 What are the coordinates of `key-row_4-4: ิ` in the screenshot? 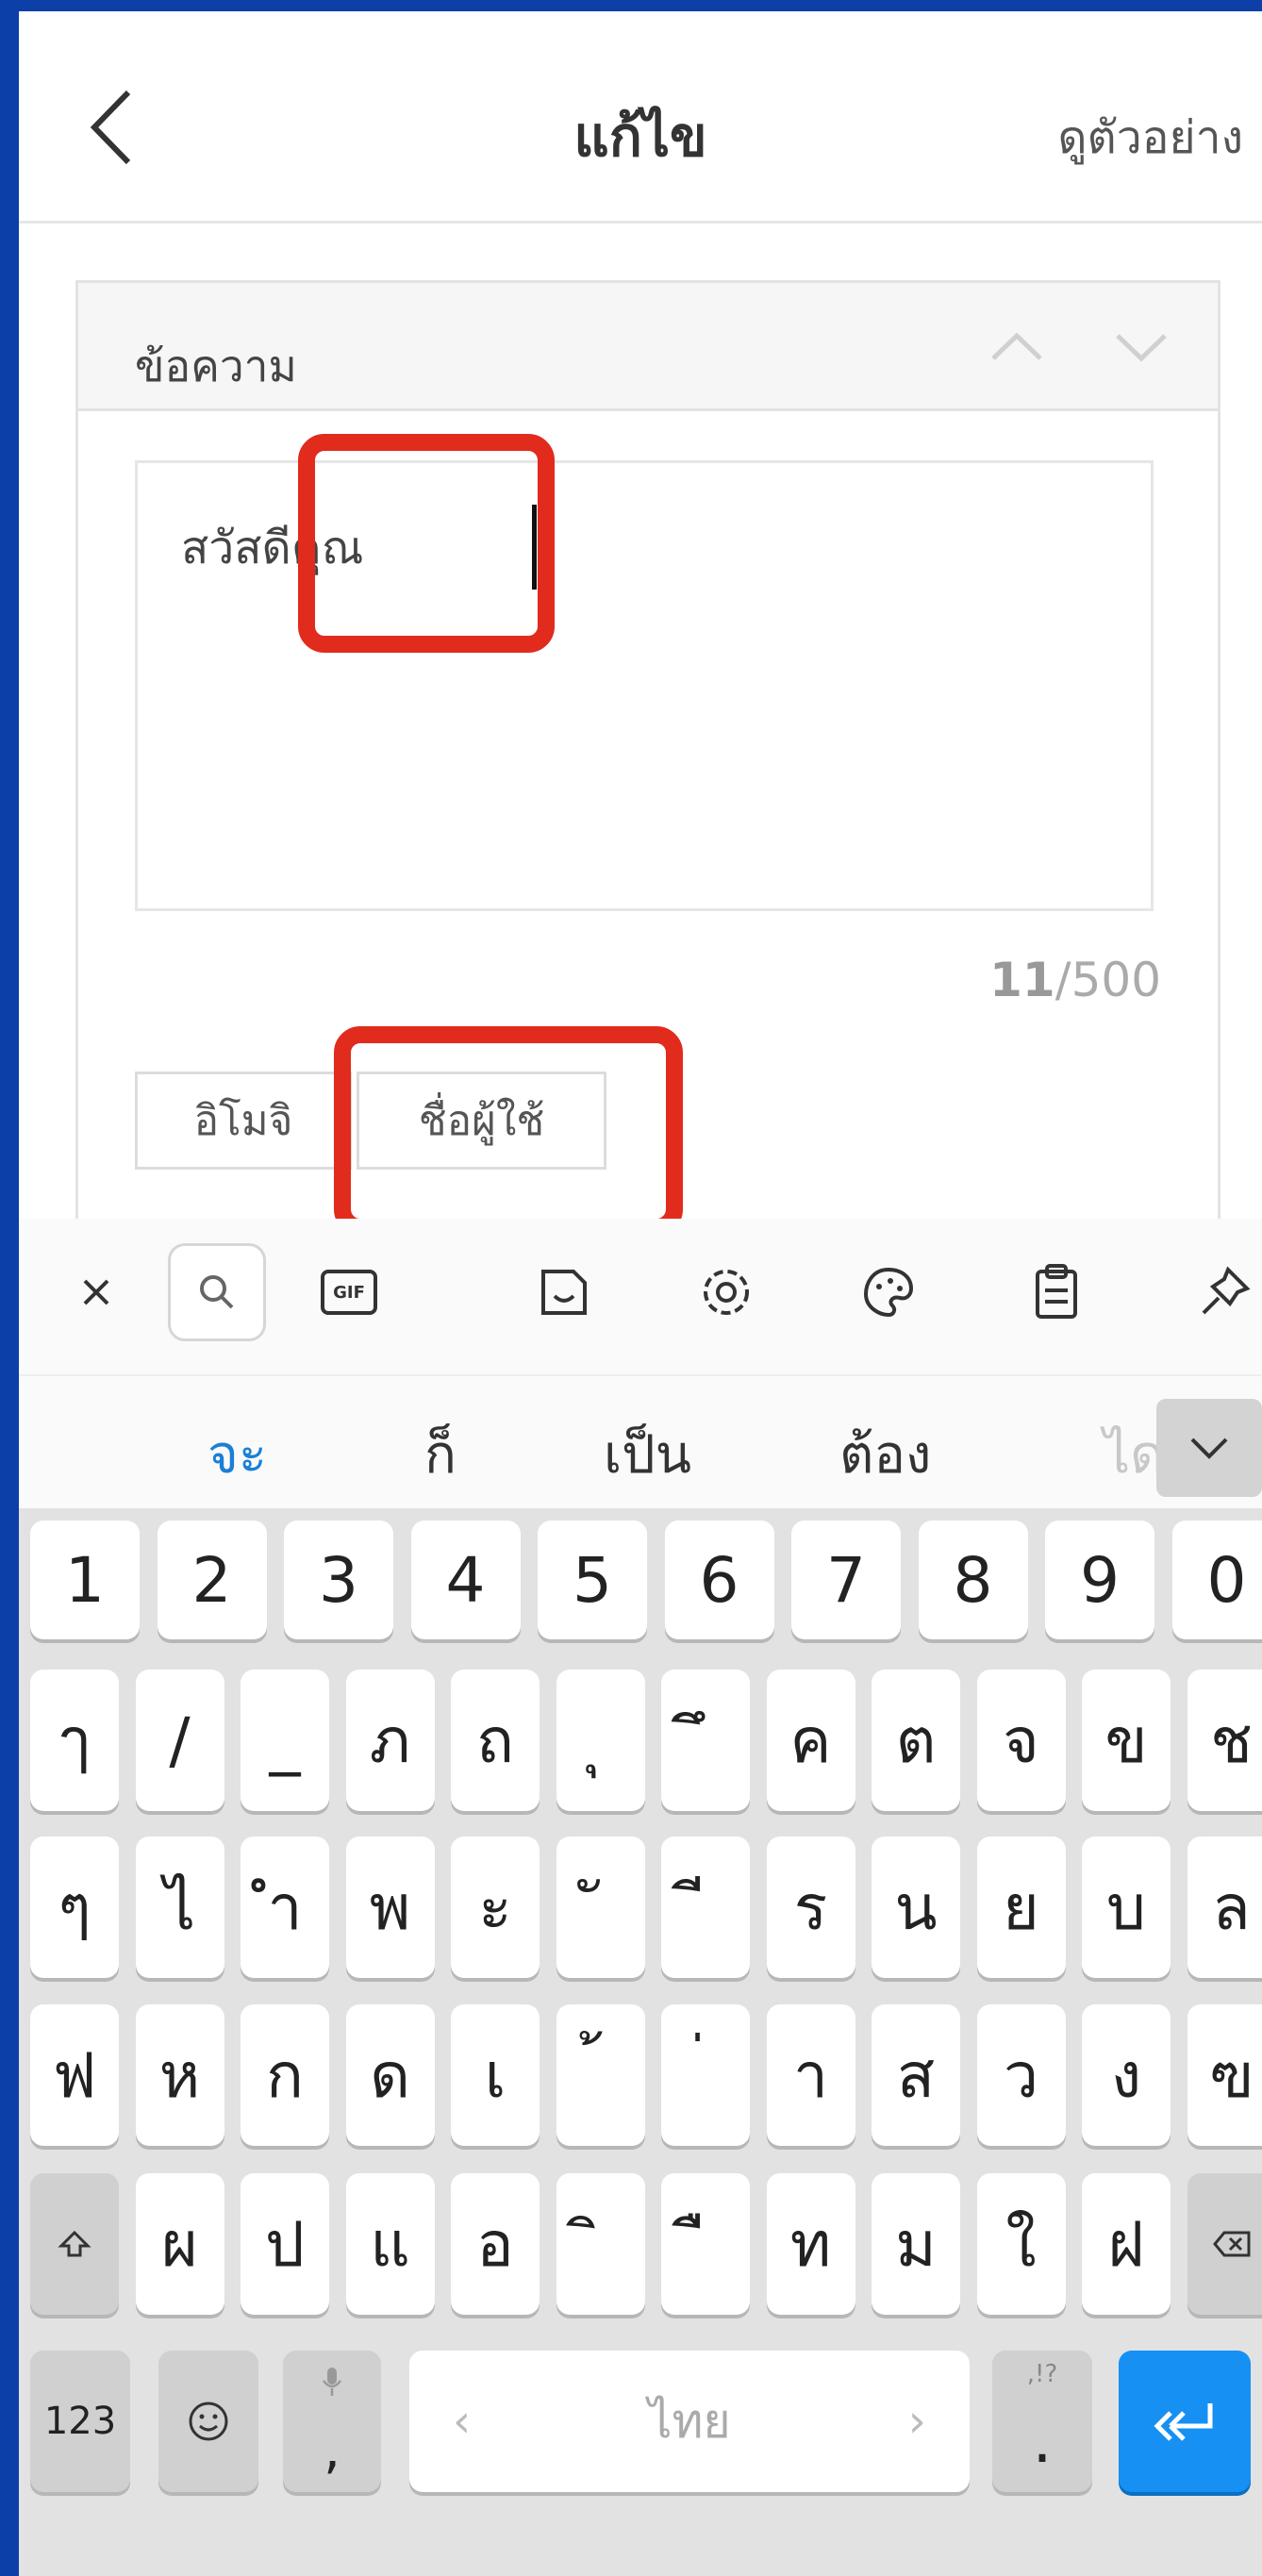 It's located at (600, 2244).